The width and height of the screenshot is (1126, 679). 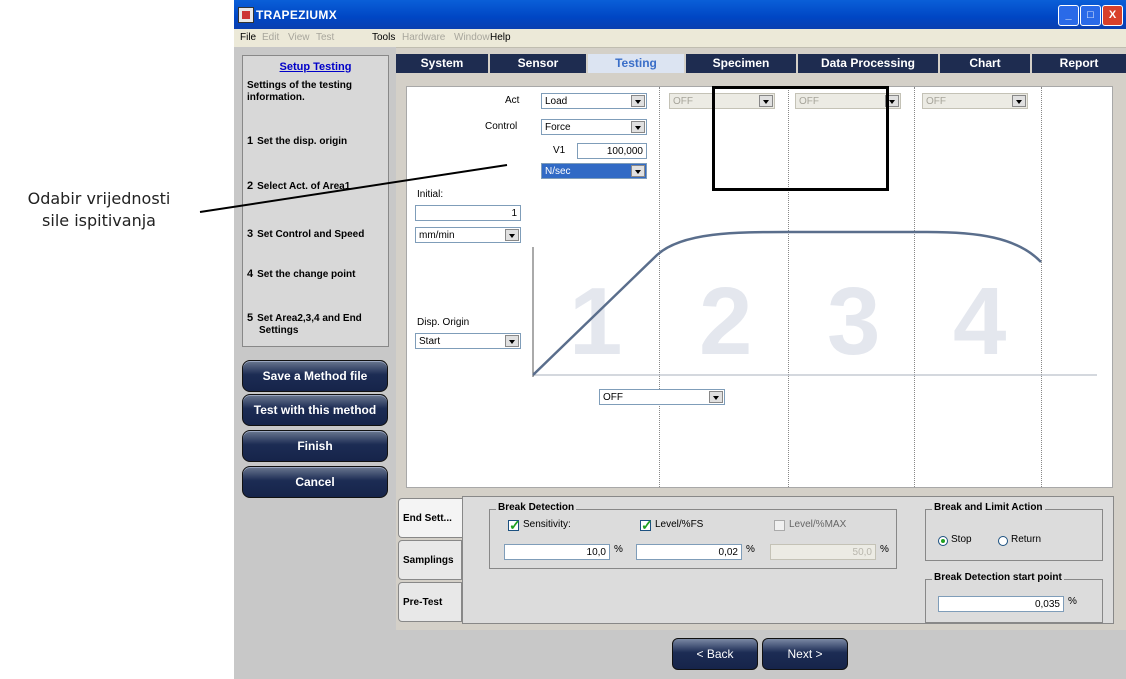 I want to click on step-2: 2 Select Act. of Area1, so click(x=317, y=186).